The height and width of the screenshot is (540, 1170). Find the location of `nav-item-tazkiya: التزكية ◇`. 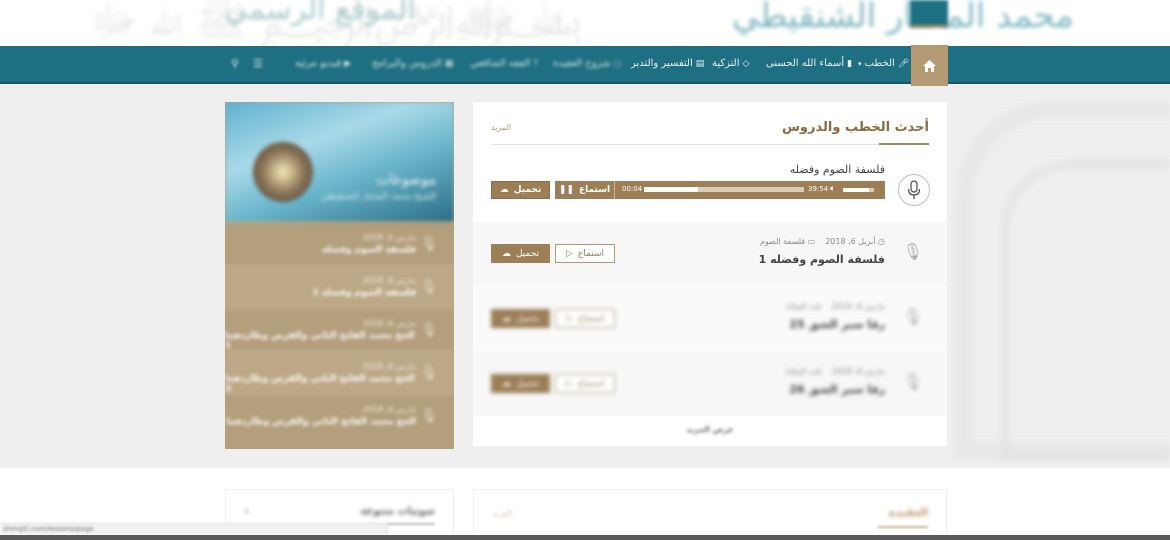

nav-item-tazkiya: التزكية ◇ is located at coordinates (730, 63).